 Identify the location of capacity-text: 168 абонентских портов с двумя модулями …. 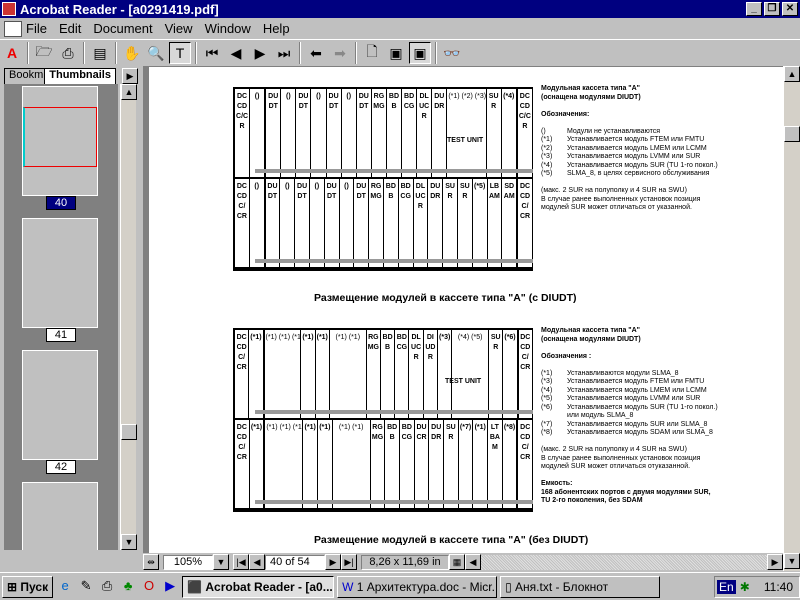
(626, 496).